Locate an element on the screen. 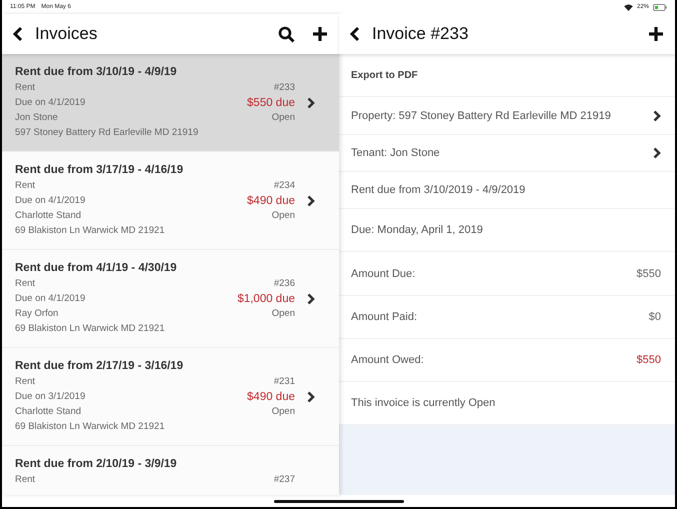 The height and width of the screenshot is (509, 677). invoice-title: Rent due from 3/17/19 - 4/16/19 is located at coordinates (99, 170).